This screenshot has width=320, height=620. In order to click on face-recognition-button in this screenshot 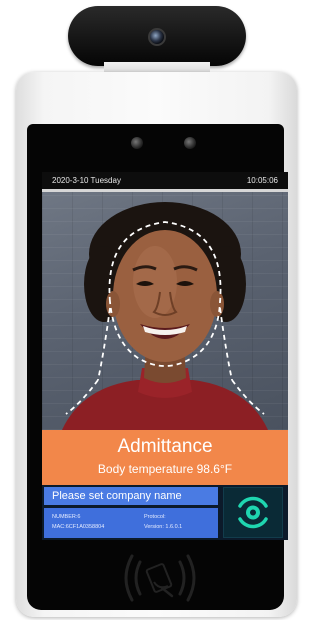, I will do `click(253, 512)`.